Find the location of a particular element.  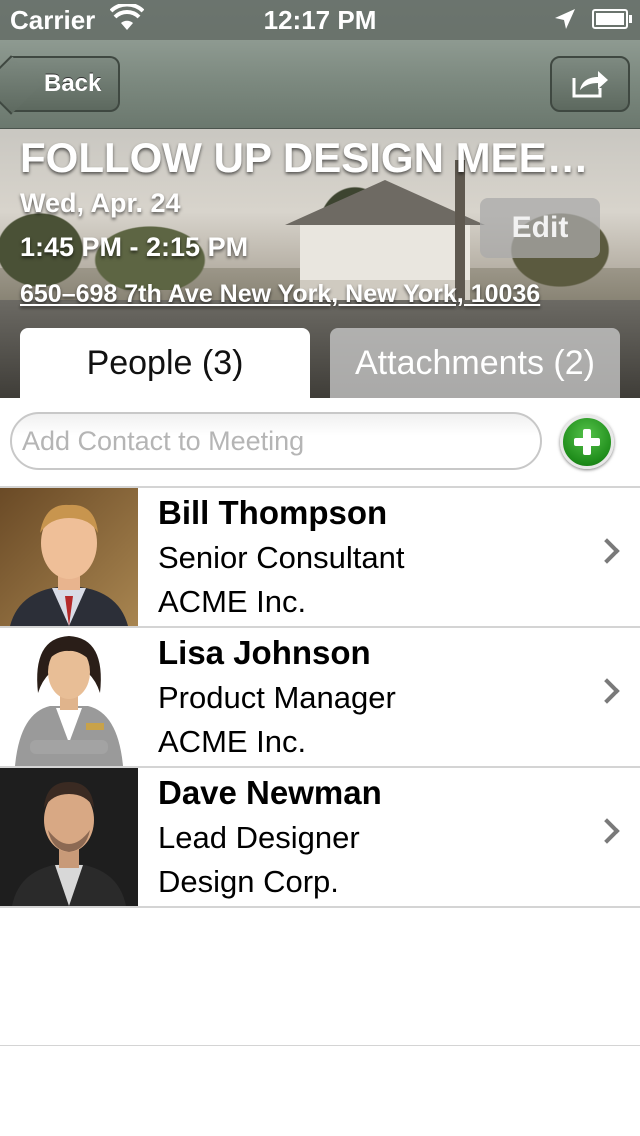

battery-level is located at coordinates (610, 19).